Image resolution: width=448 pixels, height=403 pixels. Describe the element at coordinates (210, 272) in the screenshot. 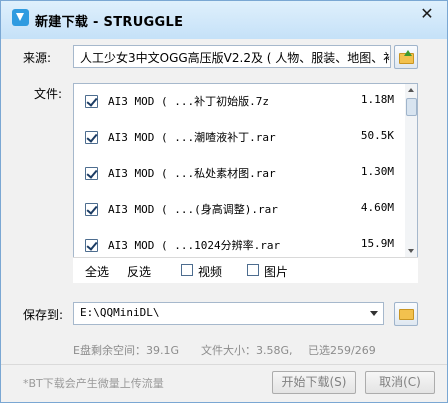

I see `video-filter-label: 视频` at that location.